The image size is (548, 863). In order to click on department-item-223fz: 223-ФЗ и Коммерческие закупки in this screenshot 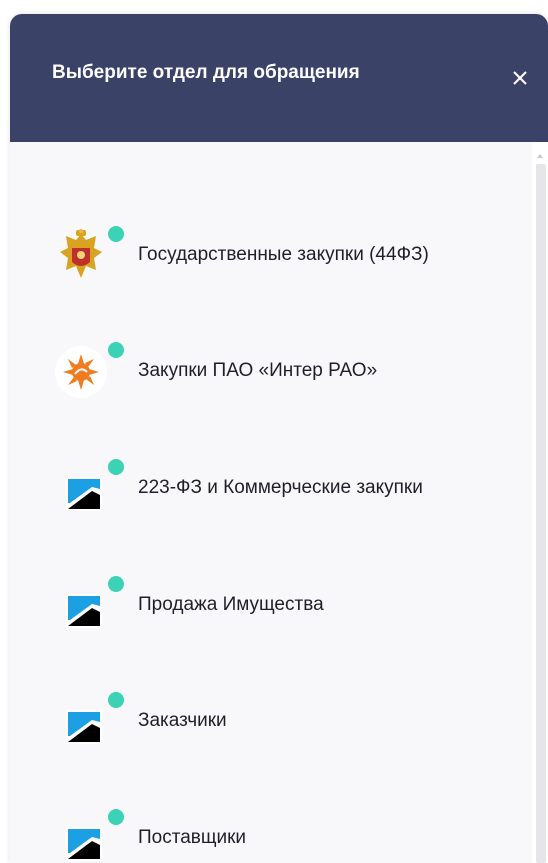, I will do `click(281, 489)`.